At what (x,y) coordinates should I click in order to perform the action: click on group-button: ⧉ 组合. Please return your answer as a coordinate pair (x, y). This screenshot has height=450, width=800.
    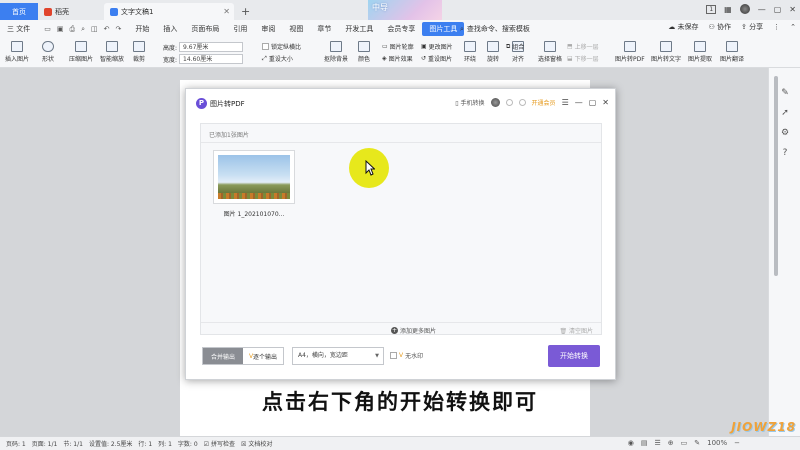
    Looking at the image, I should click on (515, 47).